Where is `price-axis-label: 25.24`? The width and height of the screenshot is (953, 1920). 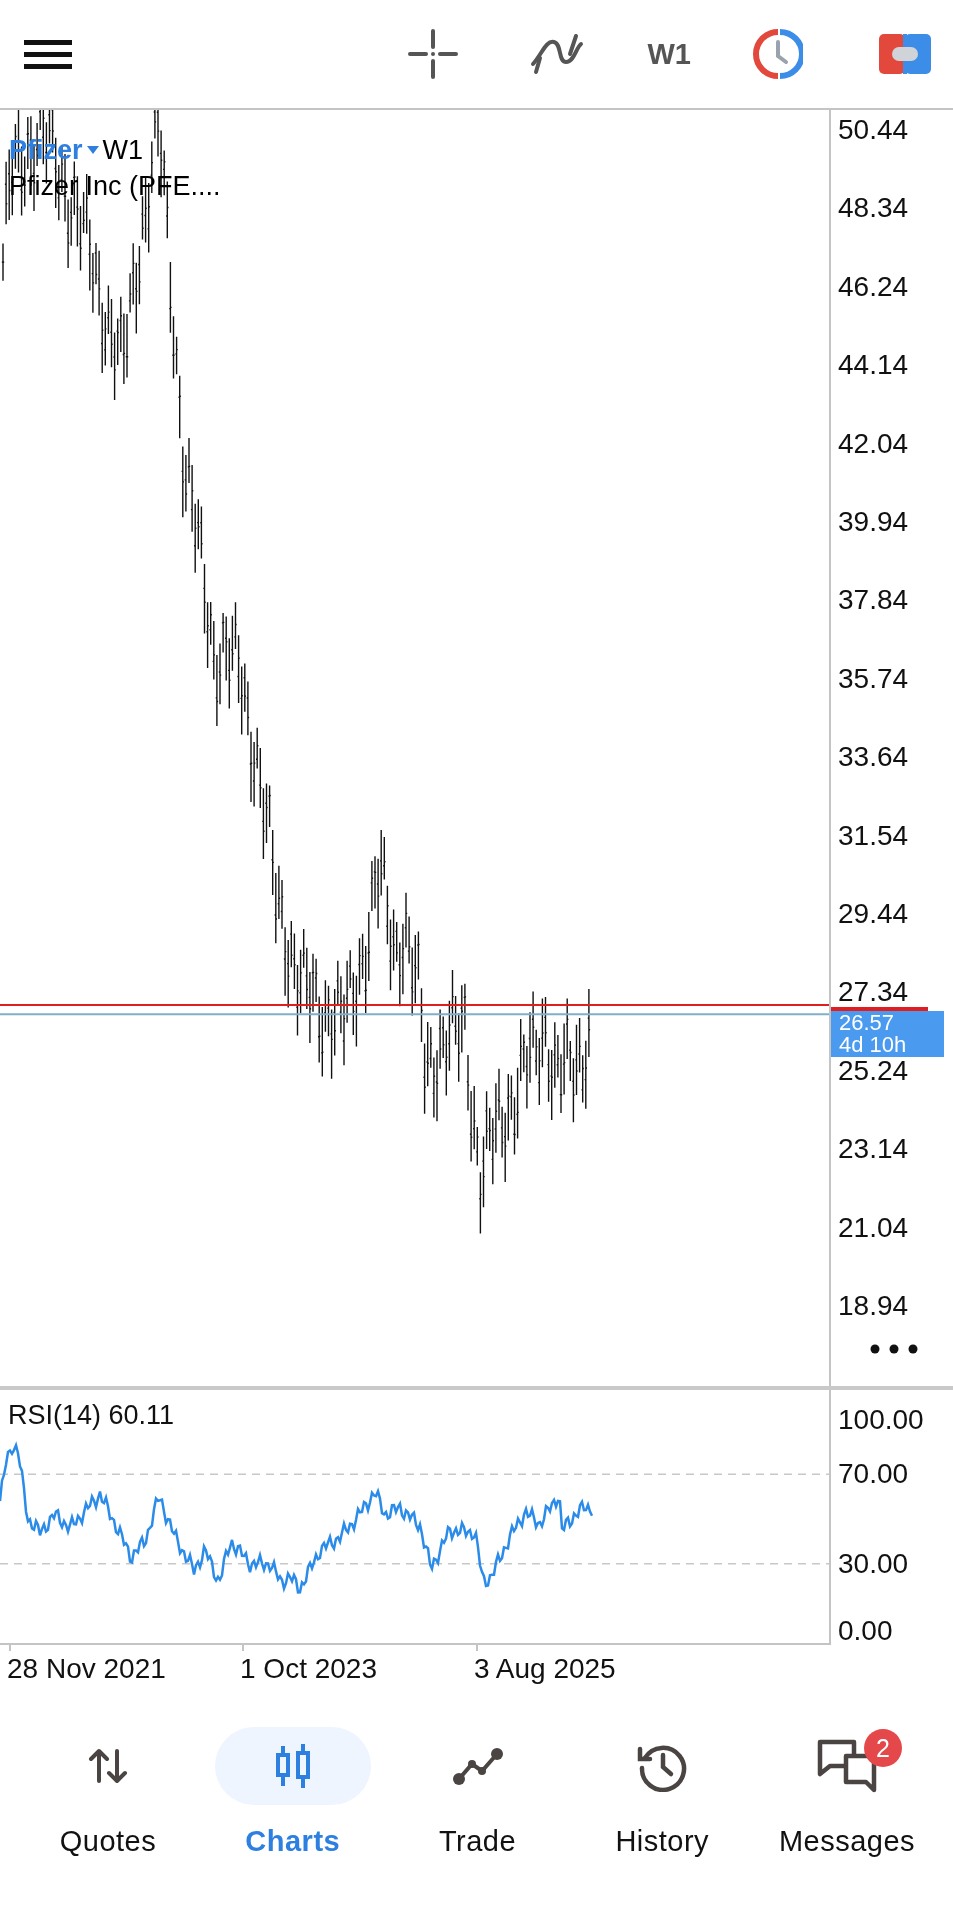 price-axis-label: 25.24 is located at coordinates (873, 1070).